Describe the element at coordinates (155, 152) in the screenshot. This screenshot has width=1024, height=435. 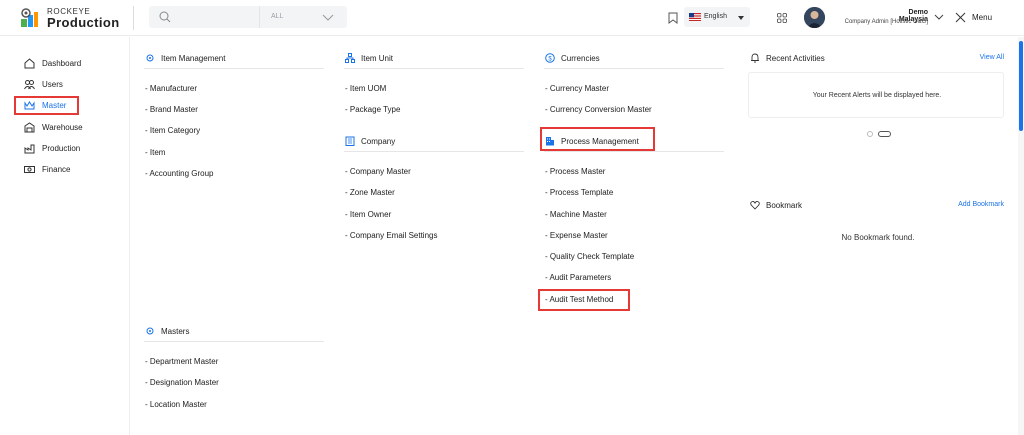
I see `link-item: - Item` at that location.